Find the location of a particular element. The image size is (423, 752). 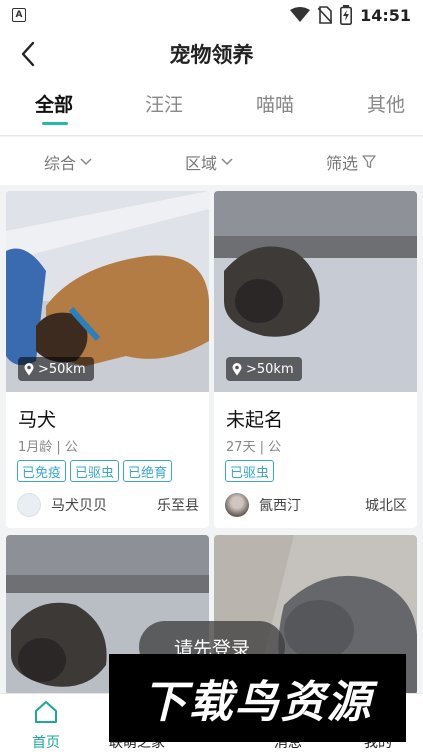

app-notification-icon: A is located at coordinates (19, 15).